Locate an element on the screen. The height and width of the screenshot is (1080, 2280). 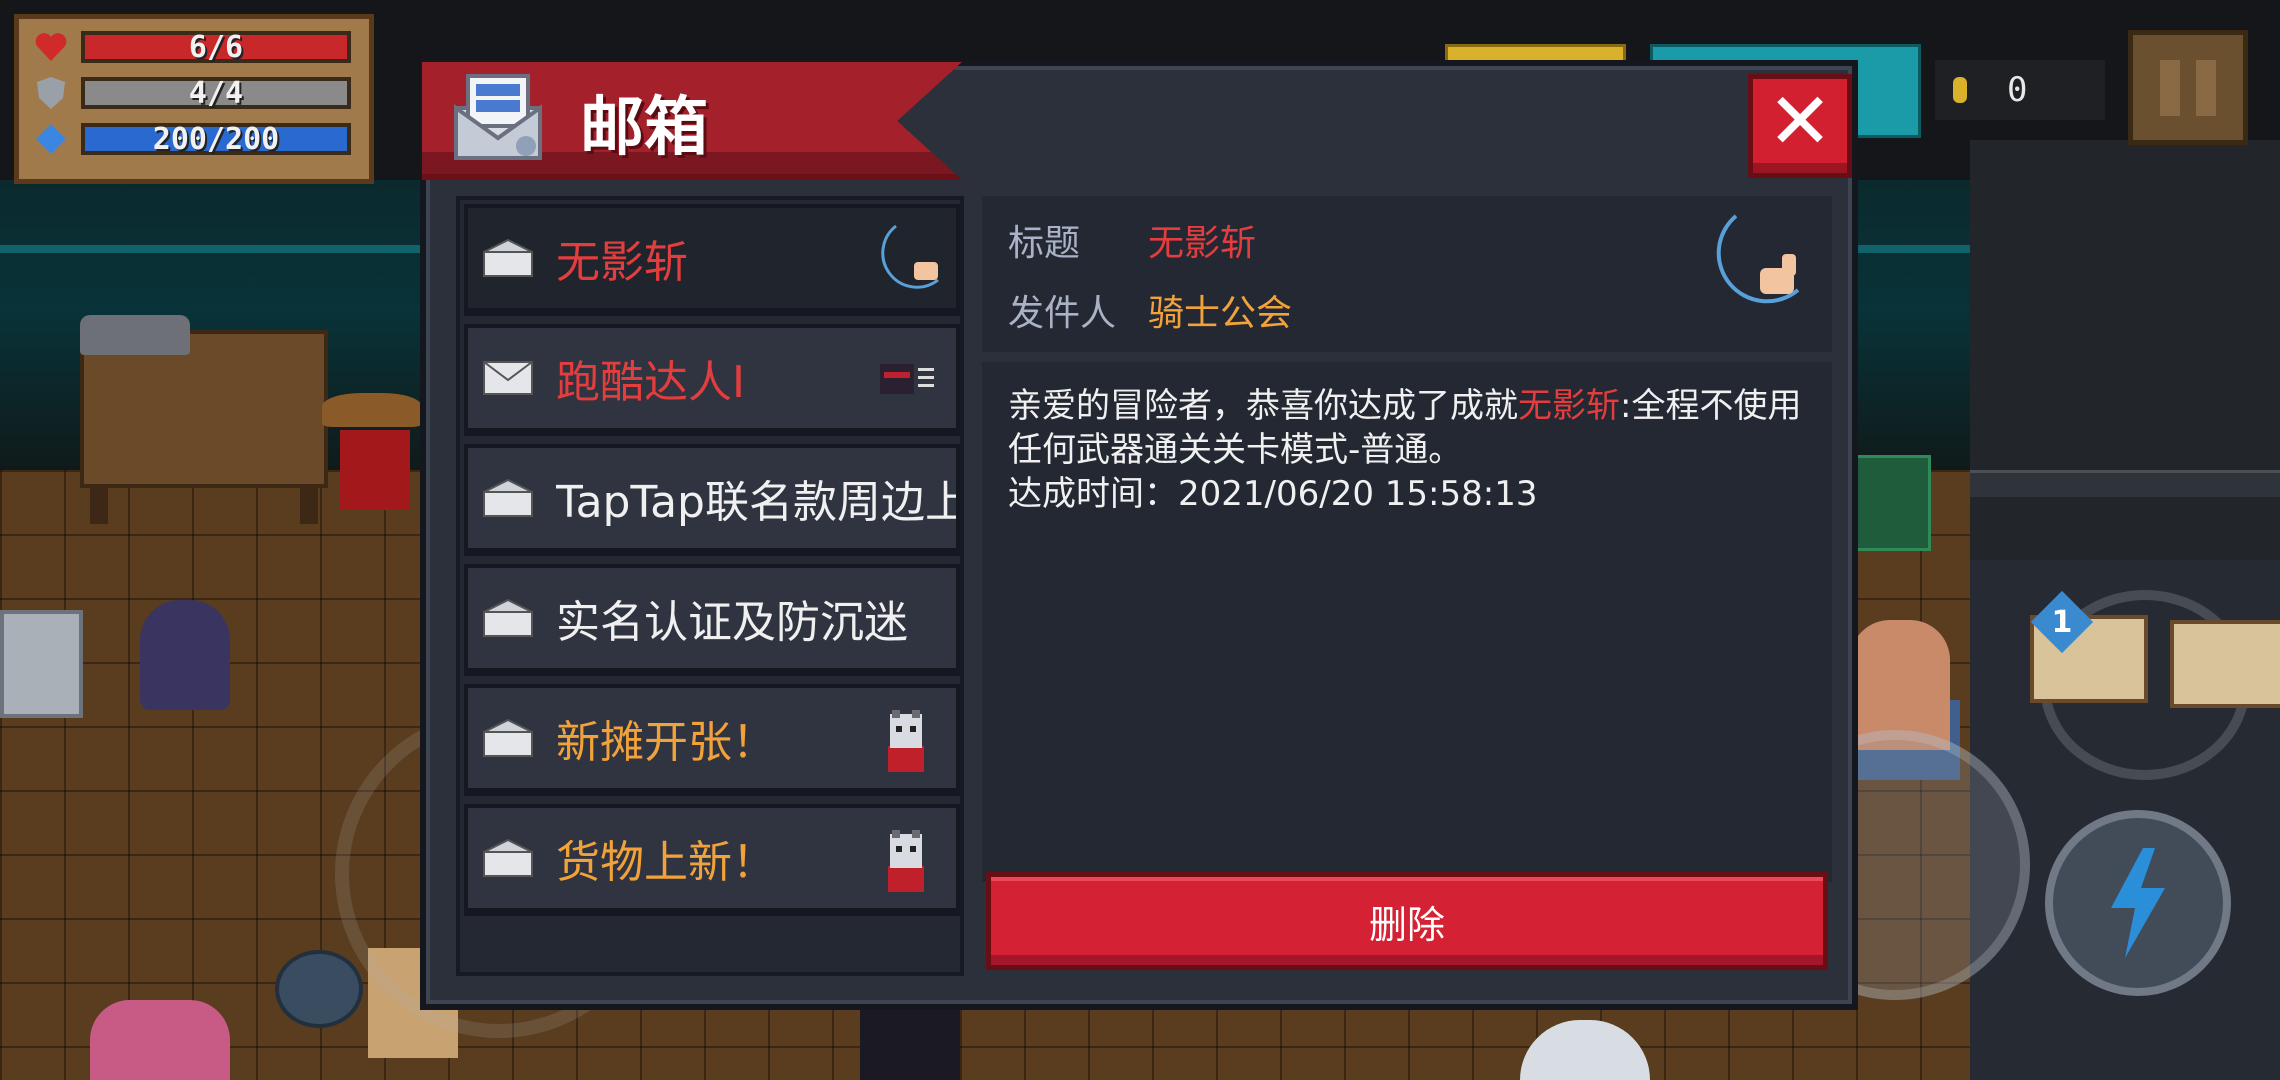
title-value: 无影斩 is located at coordinates (1202, 243).